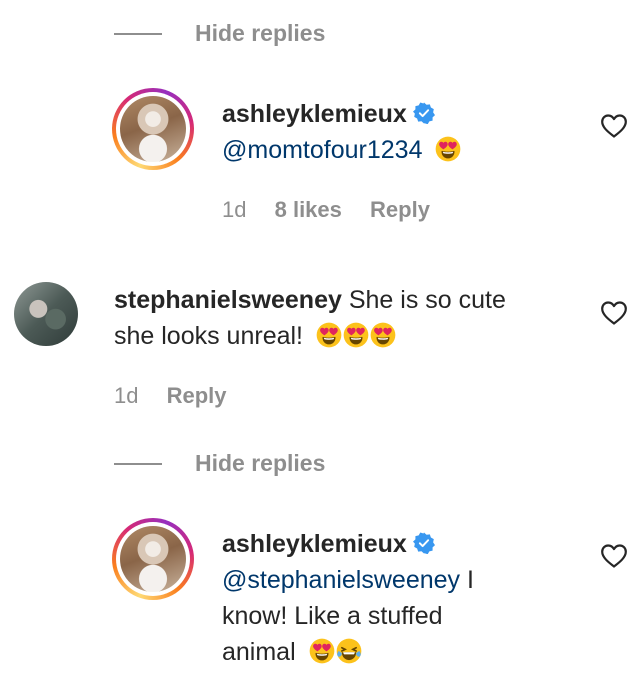 The image size is (642, 694). What do you see at coordinates (470, 580) in the screenshot?
I see `reply-text-part1: I` at bounding box center [470, 580].